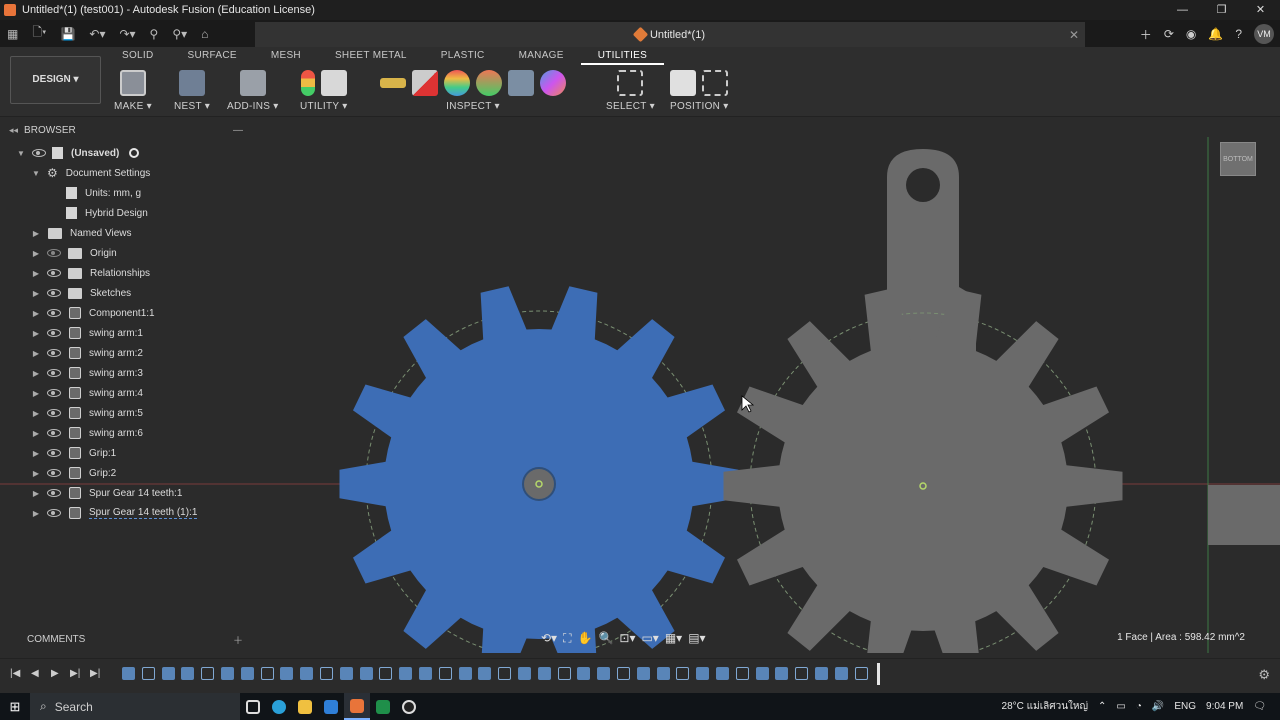  Describe the element at coordinates (605, 638) in the screenshot. I see `zoom-icon: 🔍` at that location.